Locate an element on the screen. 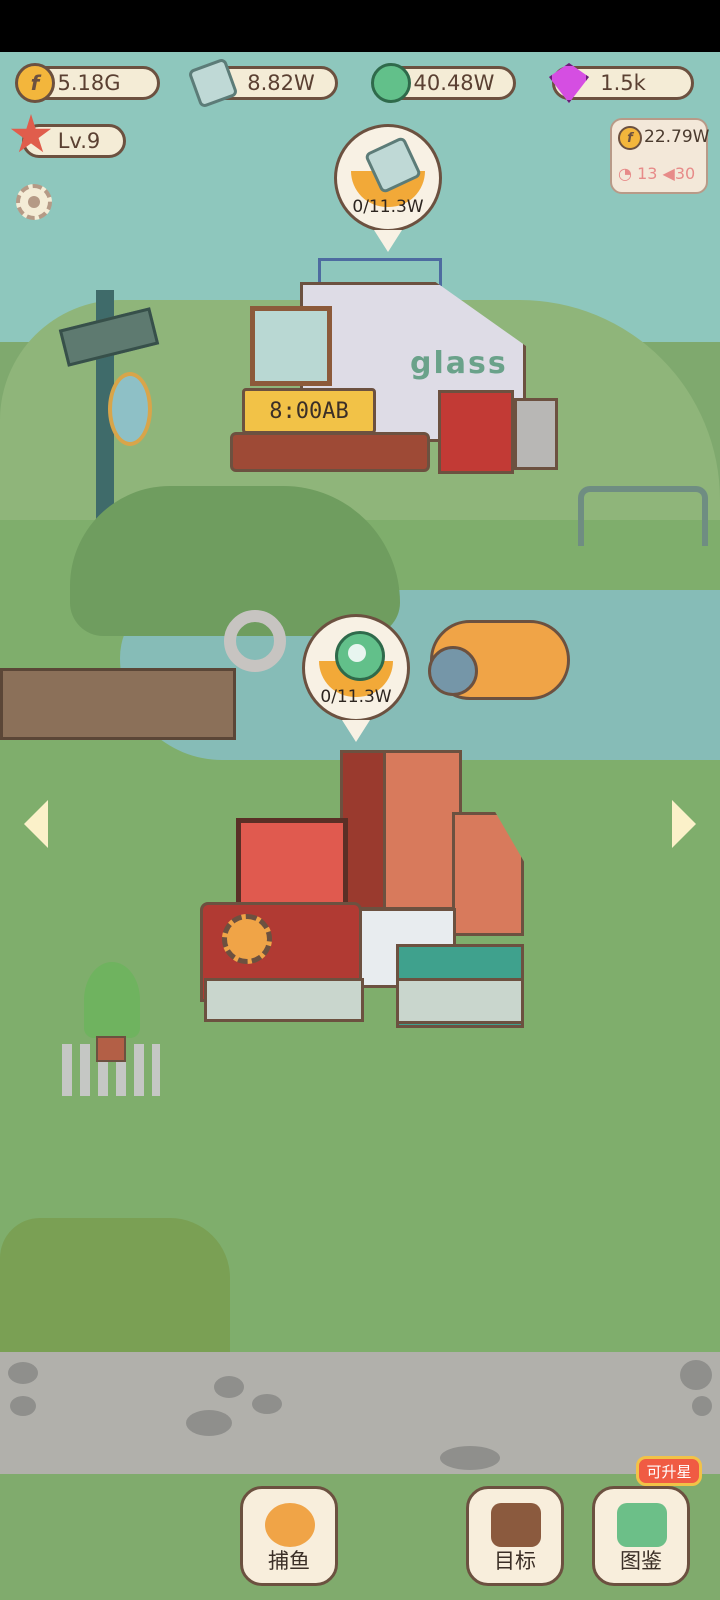  plant-leaves is located at coordinates (112, 1000).